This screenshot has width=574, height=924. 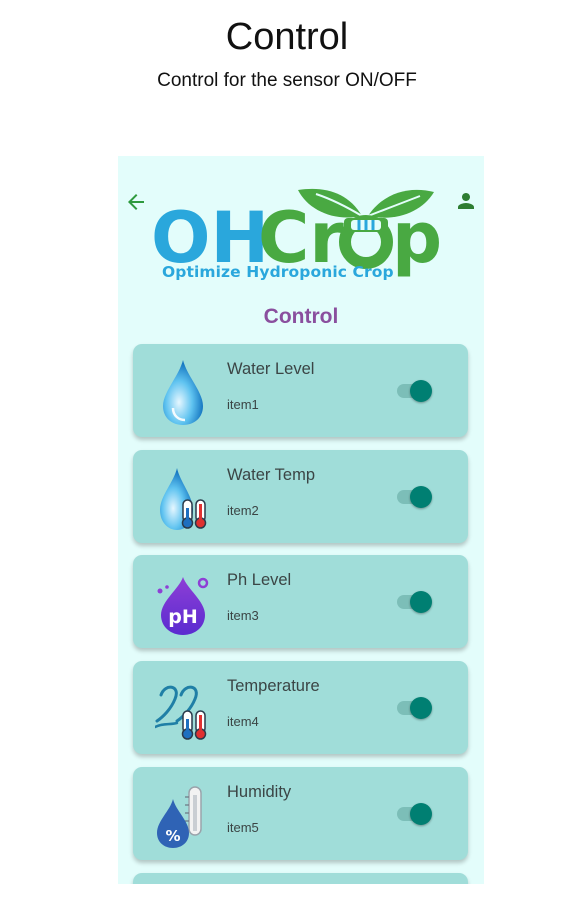 What do you see at coordinates (243, 615) in the screenshot?
I see `control-subtitle: item3` at bounding box center [243, 615].